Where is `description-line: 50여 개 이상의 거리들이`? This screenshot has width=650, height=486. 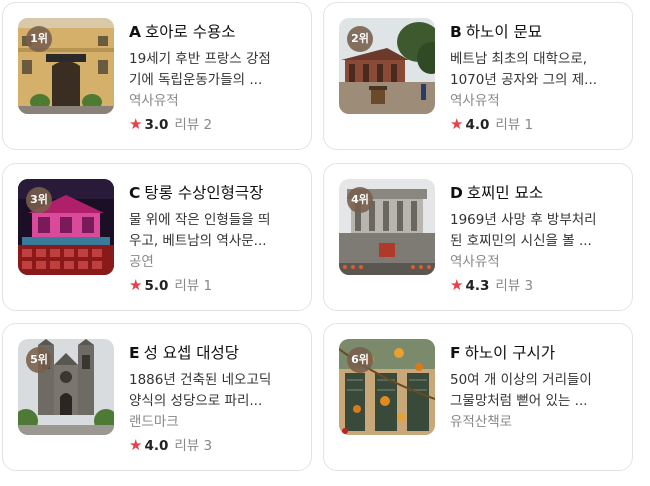 description-line: 50여 개 이상의 거리들이 is located at coordinates (521, 380).